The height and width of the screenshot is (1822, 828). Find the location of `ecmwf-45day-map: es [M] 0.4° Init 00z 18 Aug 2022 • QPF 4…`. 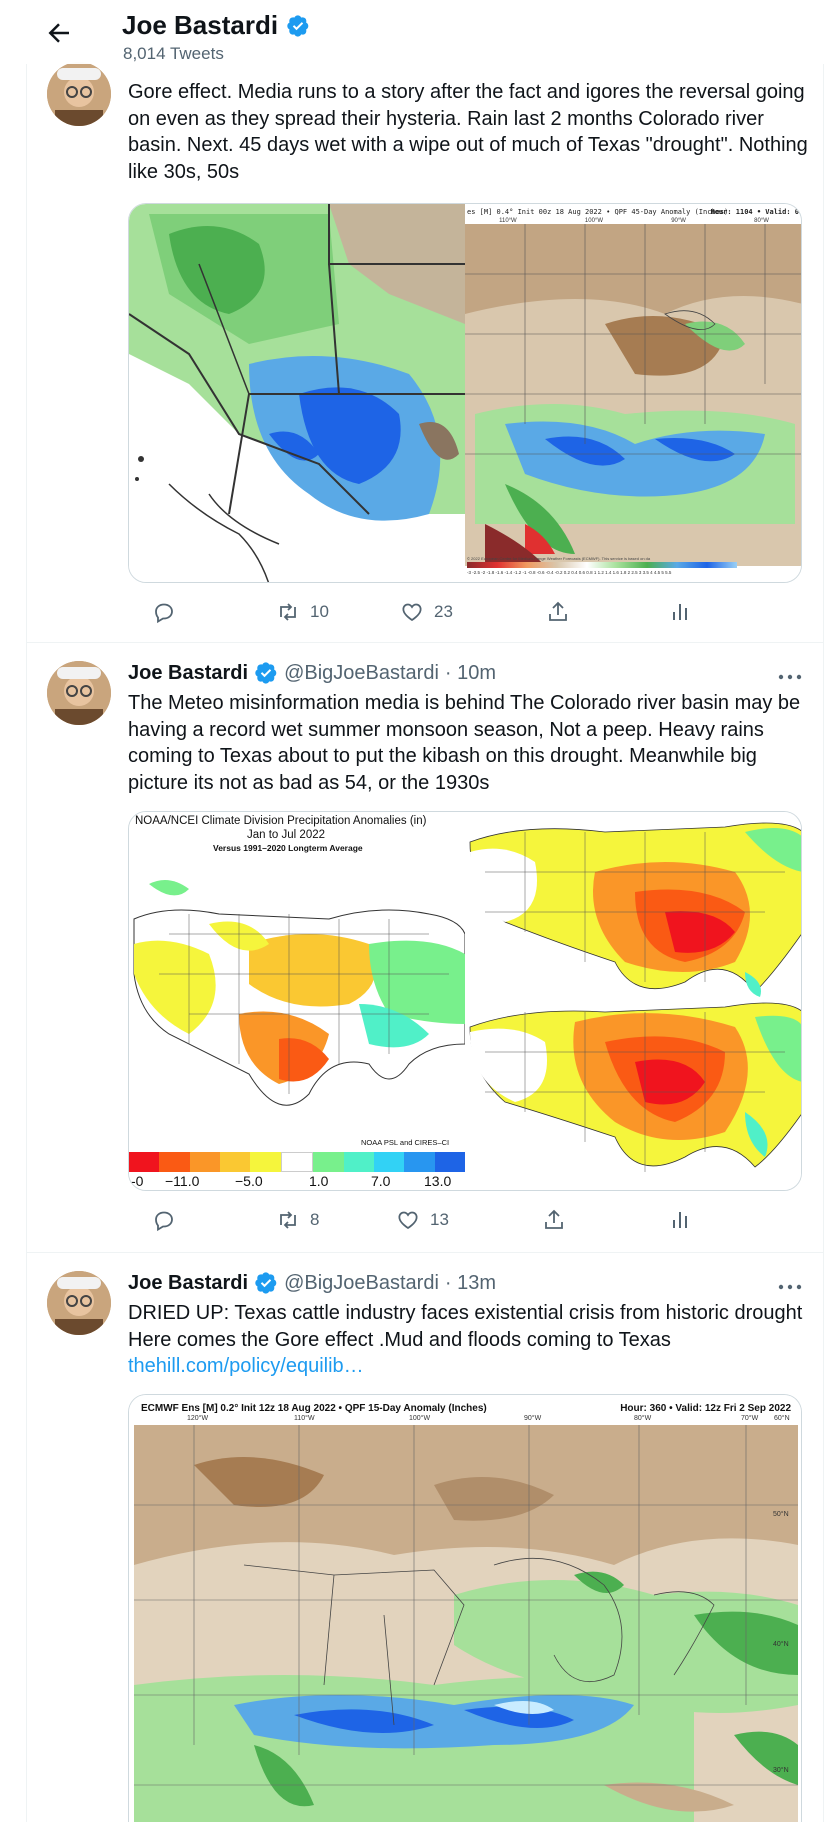

ecmwf-45day-map: es [M] 0.4° Init 00z 18 Aug 2022 • QPF 4… is located at coordinates (633, 393).